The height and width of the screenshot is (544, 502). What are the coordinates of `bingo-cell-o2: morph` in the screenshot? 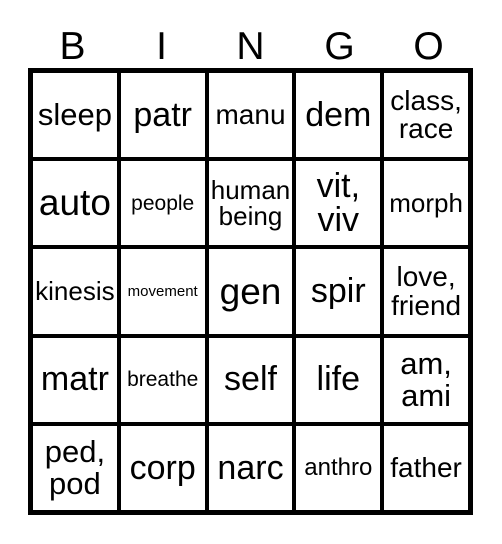 It's located at (426, 203).